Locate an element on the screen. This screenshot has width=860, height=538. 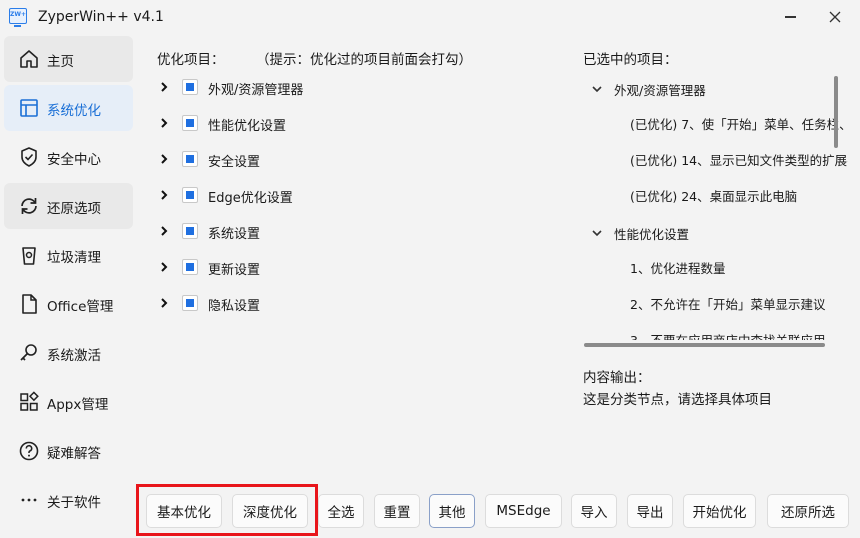
selected-group-label: 外观/资源管理器 is located at coordinates (660, 90).